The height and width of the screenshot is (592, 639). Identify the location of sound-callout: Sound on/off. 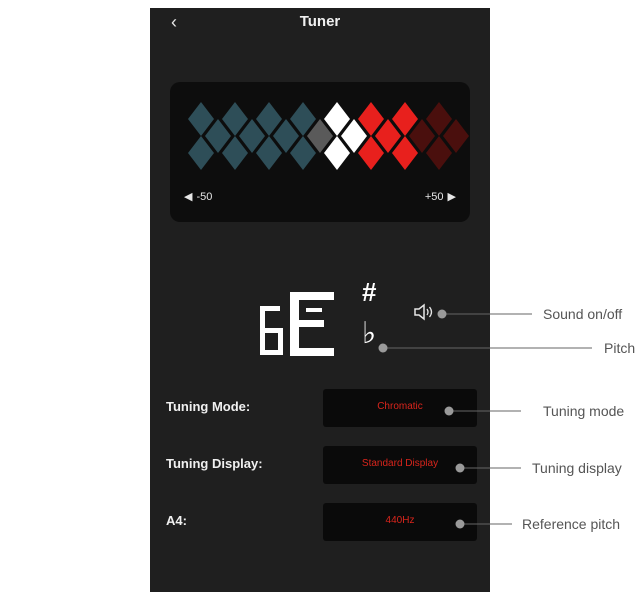
(583, 314).